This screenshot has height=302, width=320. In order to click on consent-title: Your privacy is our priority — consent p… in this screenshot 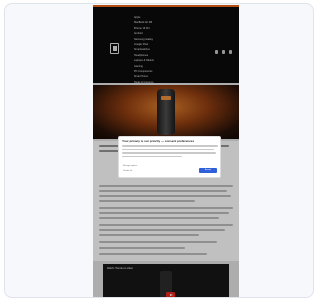, I will do `click(158, 141)`.